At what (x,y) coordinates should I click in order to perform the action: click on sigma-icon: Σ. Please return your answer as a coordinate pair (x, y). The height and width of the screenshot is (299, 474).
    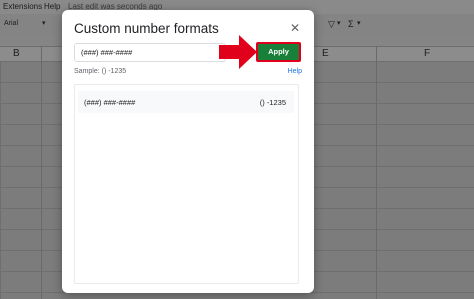
    Looking at the image, I should click on (351, 24).